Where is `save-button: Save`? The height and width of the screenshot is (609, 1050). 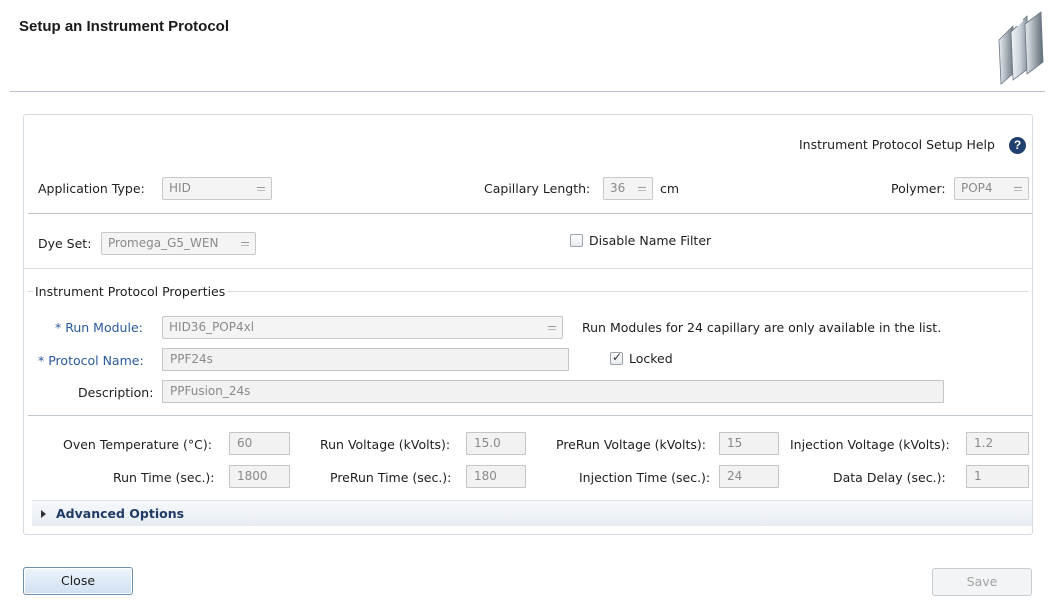
save-button: Save is located at coordinates (982, 582).